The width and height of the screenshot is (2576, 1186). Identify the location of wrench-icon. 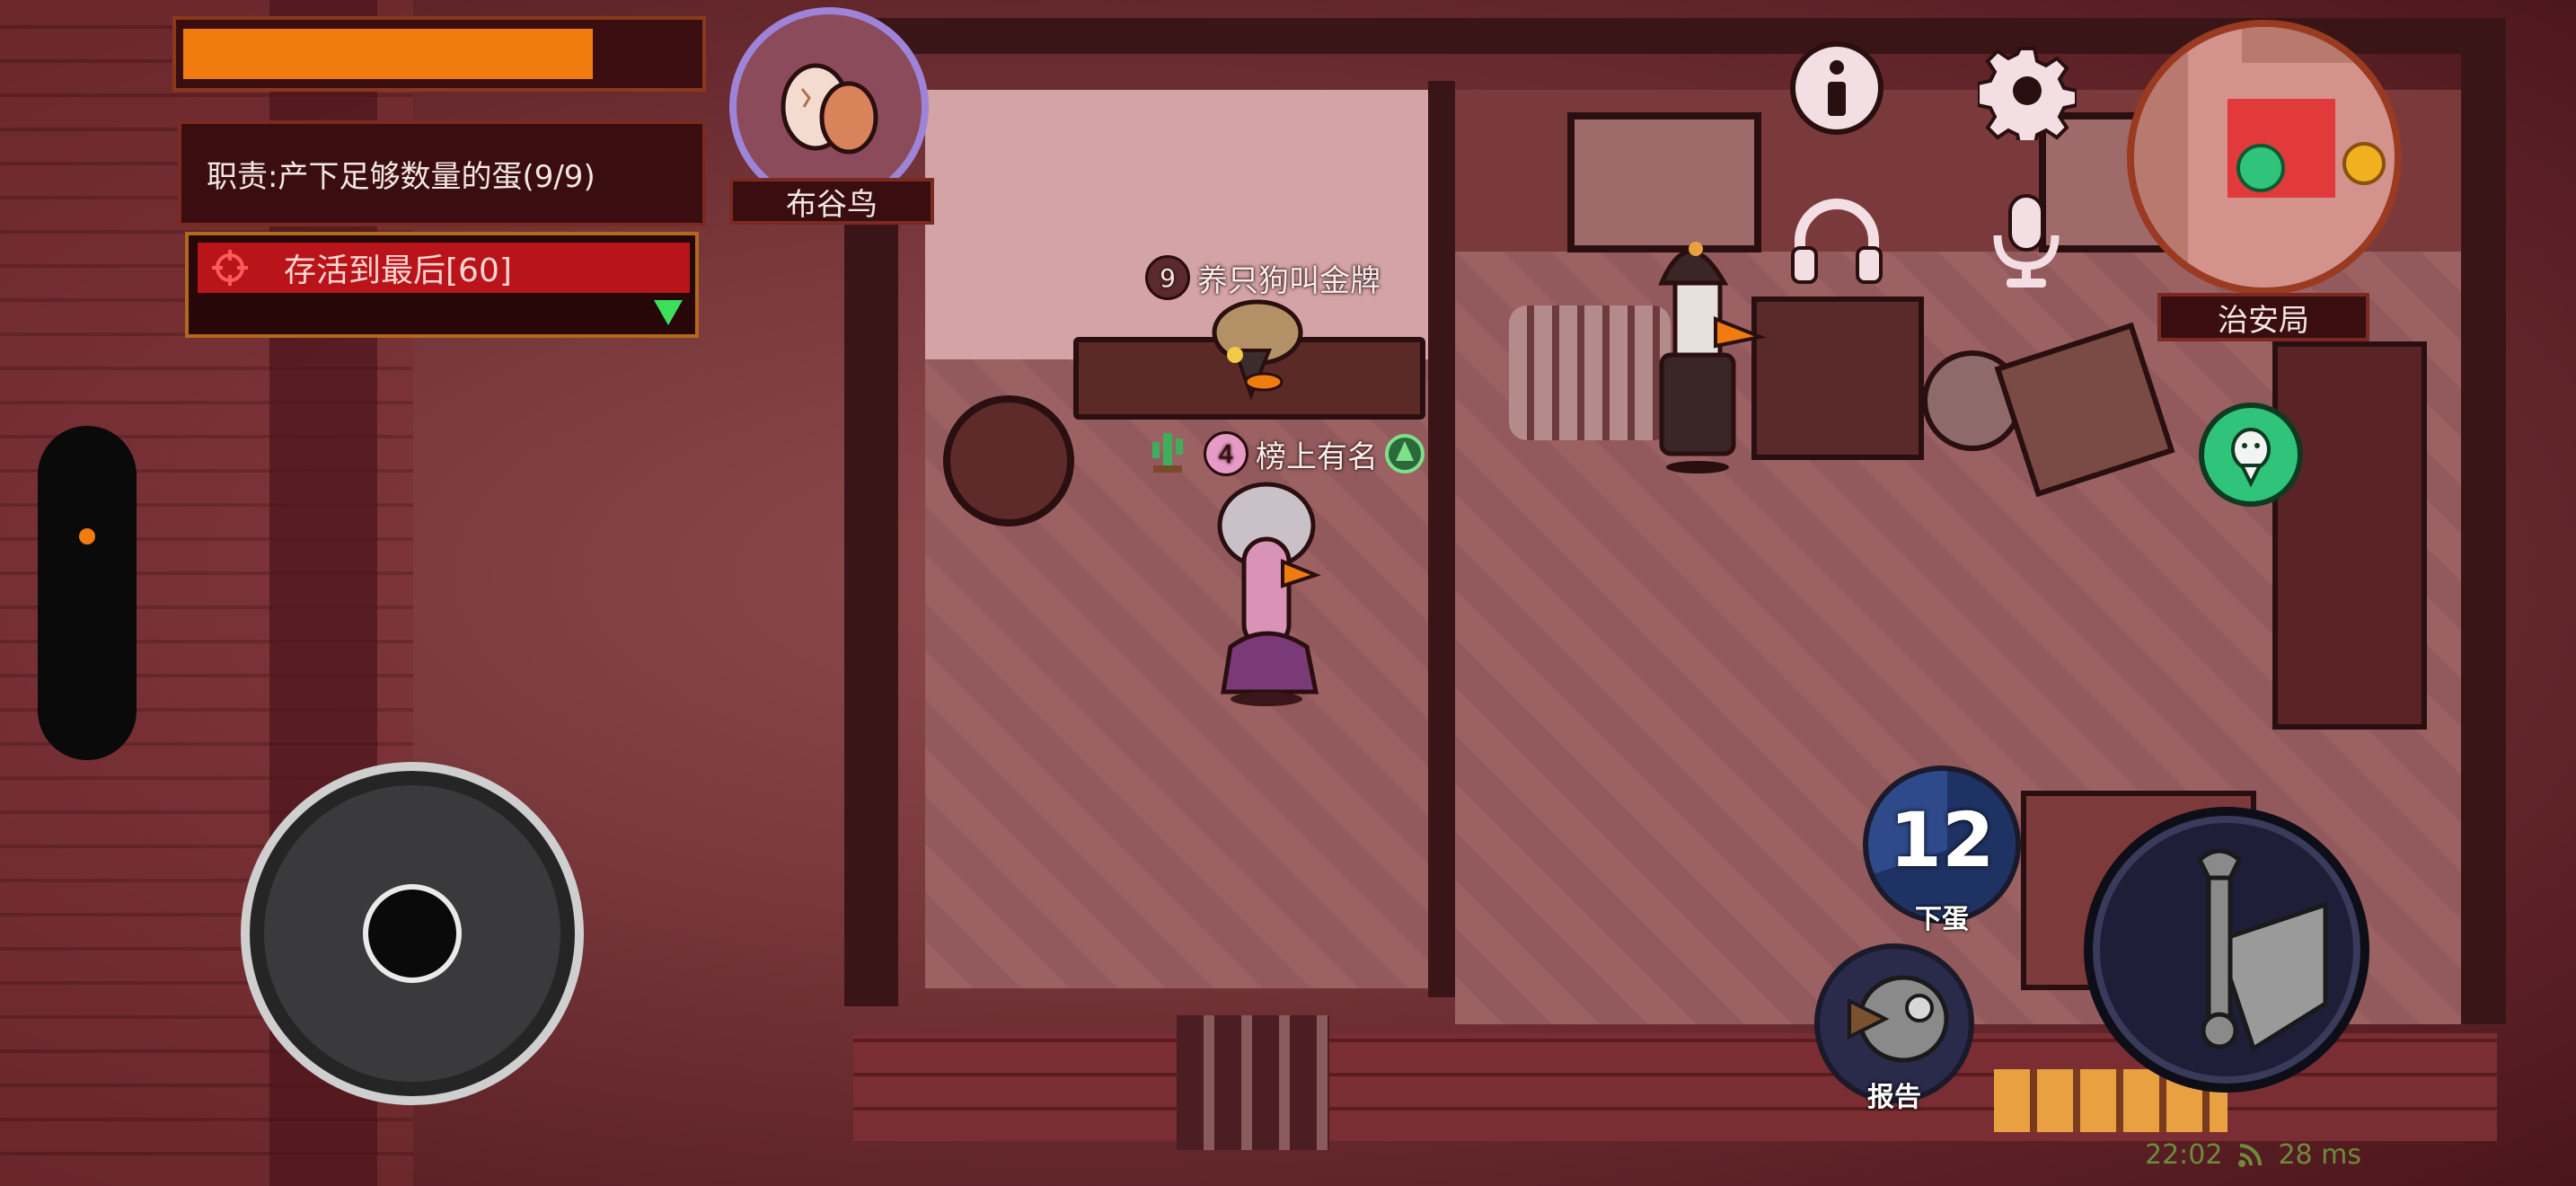
(2226, 950).